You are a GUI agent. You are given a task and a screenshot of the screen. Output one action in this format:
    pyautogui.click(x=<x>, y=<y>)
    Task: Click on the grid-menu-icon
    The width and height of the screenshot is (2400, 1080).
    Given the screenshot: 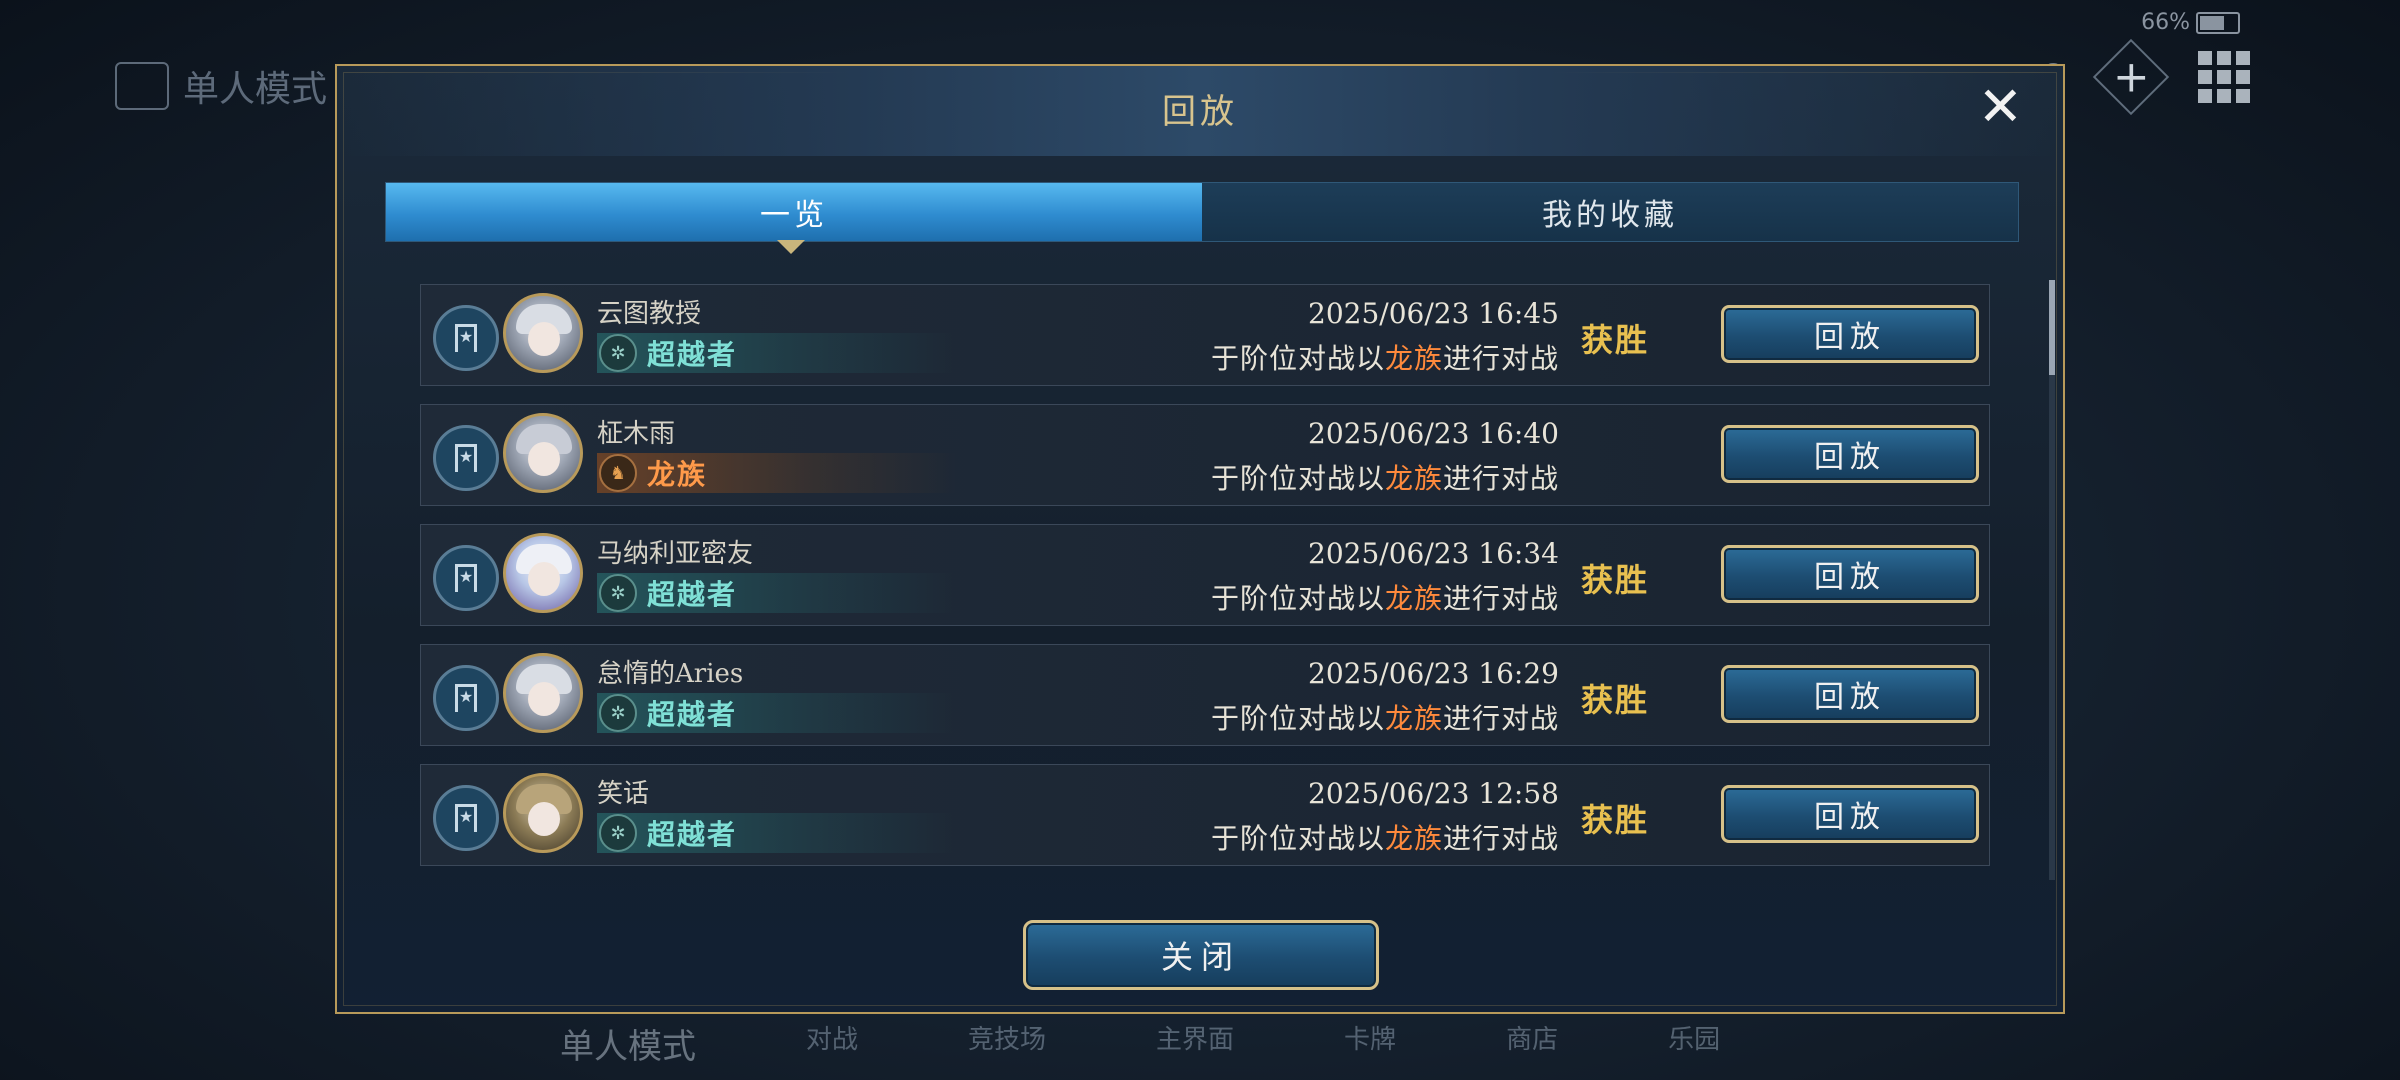 What is the action you would take?
    pyautogui.click(x=2224, y=77)
    